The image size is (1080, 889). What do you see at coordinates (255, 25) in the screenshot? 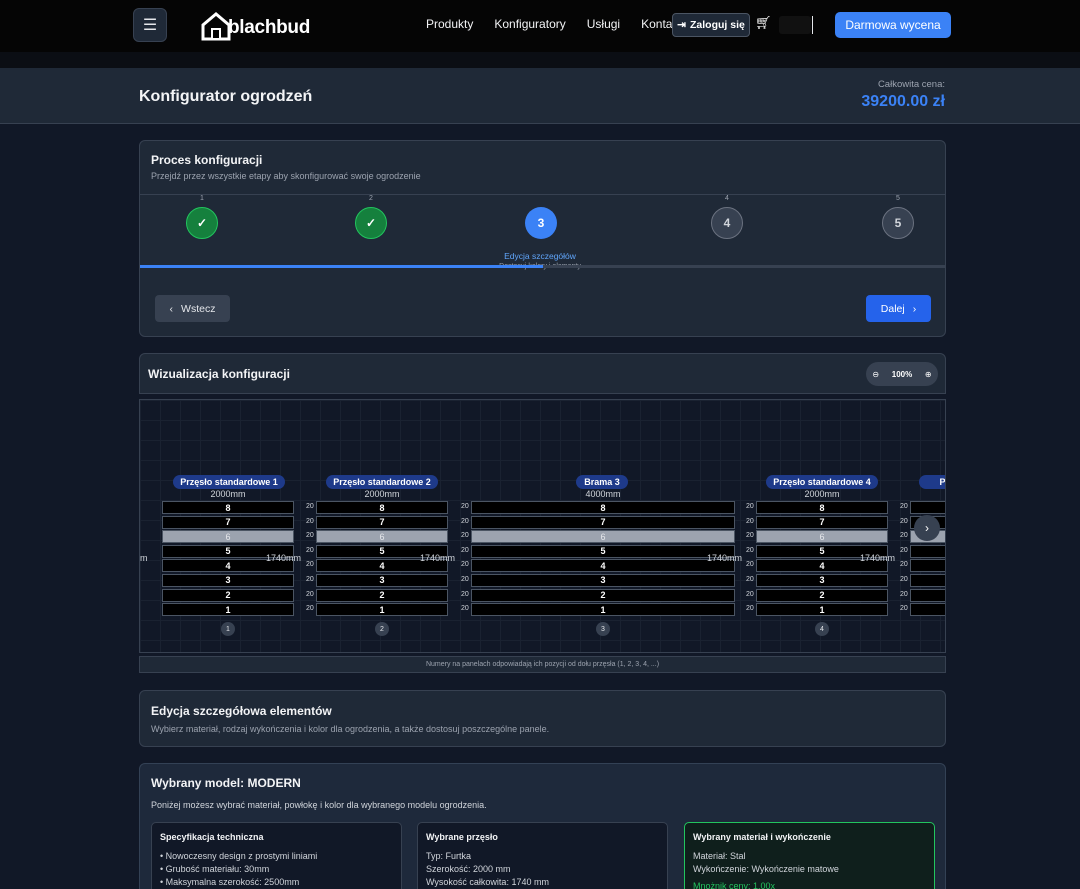
I see `brand-logo: blachbud` at bounding box center [255, 25].